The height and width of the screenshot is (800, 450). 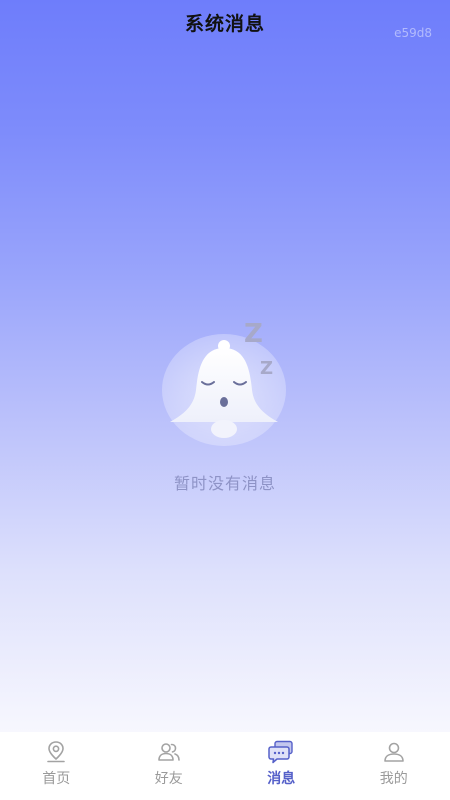 I want to click on bottom-tab-bar: 首页 好友 消息 我的, so click(x=225, y=766).